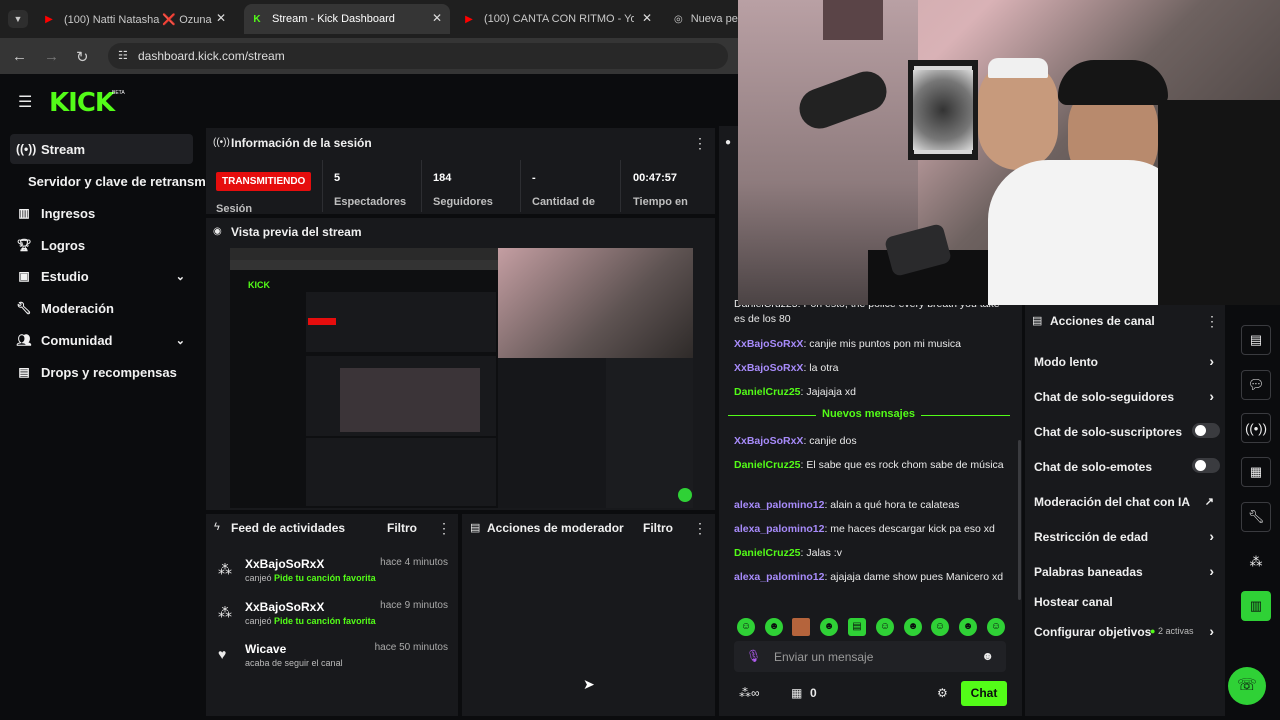 The width and height of the screenshot is (1280, 720). I want to click on mod-filter-button: Filtro, so click(658, 528).